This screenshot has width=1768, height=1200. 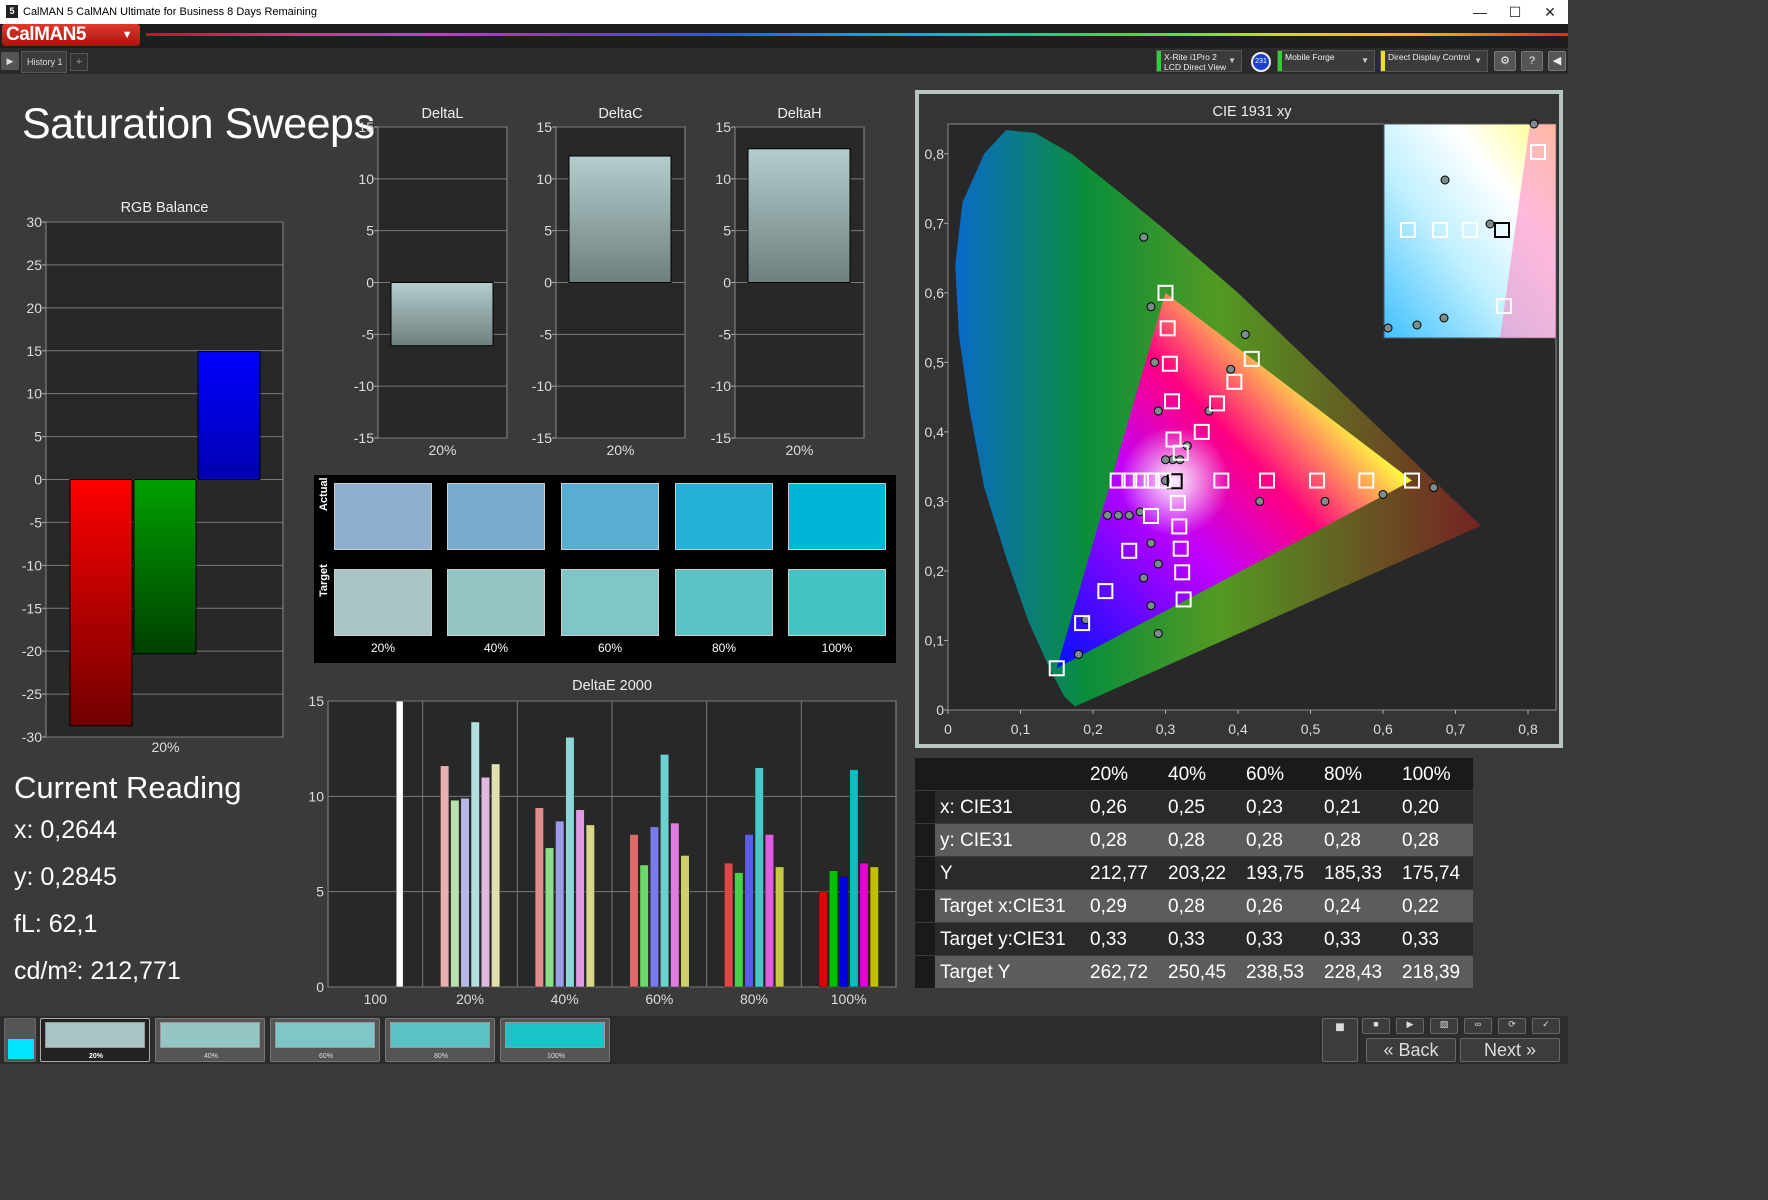 I want to click on sweep-step-button: 40%, so click(x=210, y=1040).